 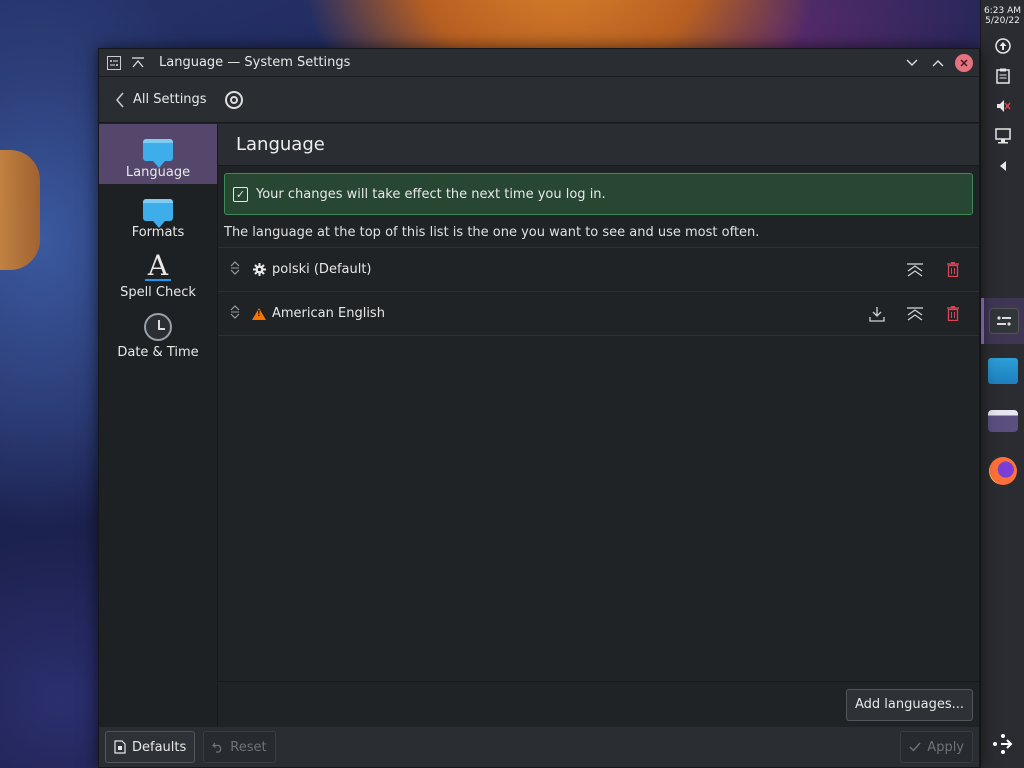 I want to click on minimize-button, so click(x=912, y=63).